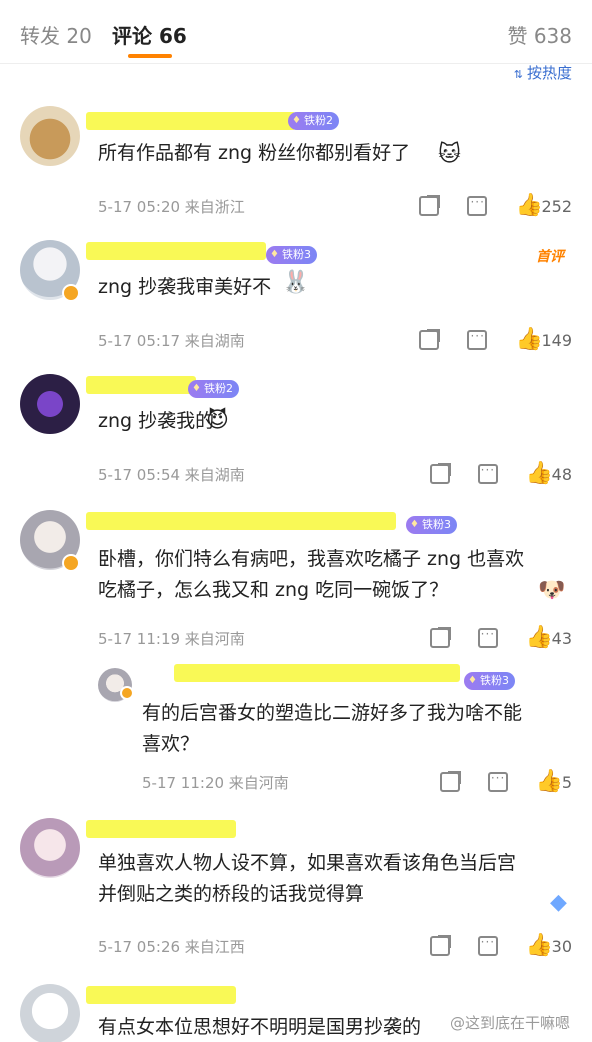 Image resolution: width=592 pixels, height=1042 pixels. I want to click on like-count: 48, so click(561, 474).